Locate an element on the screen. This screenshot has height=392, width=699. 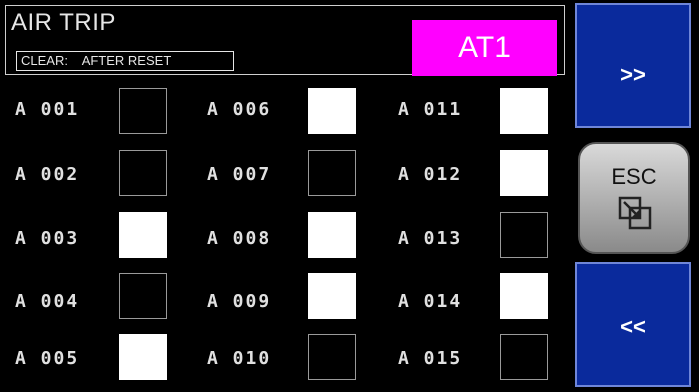
esc-button: ESC is located at coordinates (634, 198).